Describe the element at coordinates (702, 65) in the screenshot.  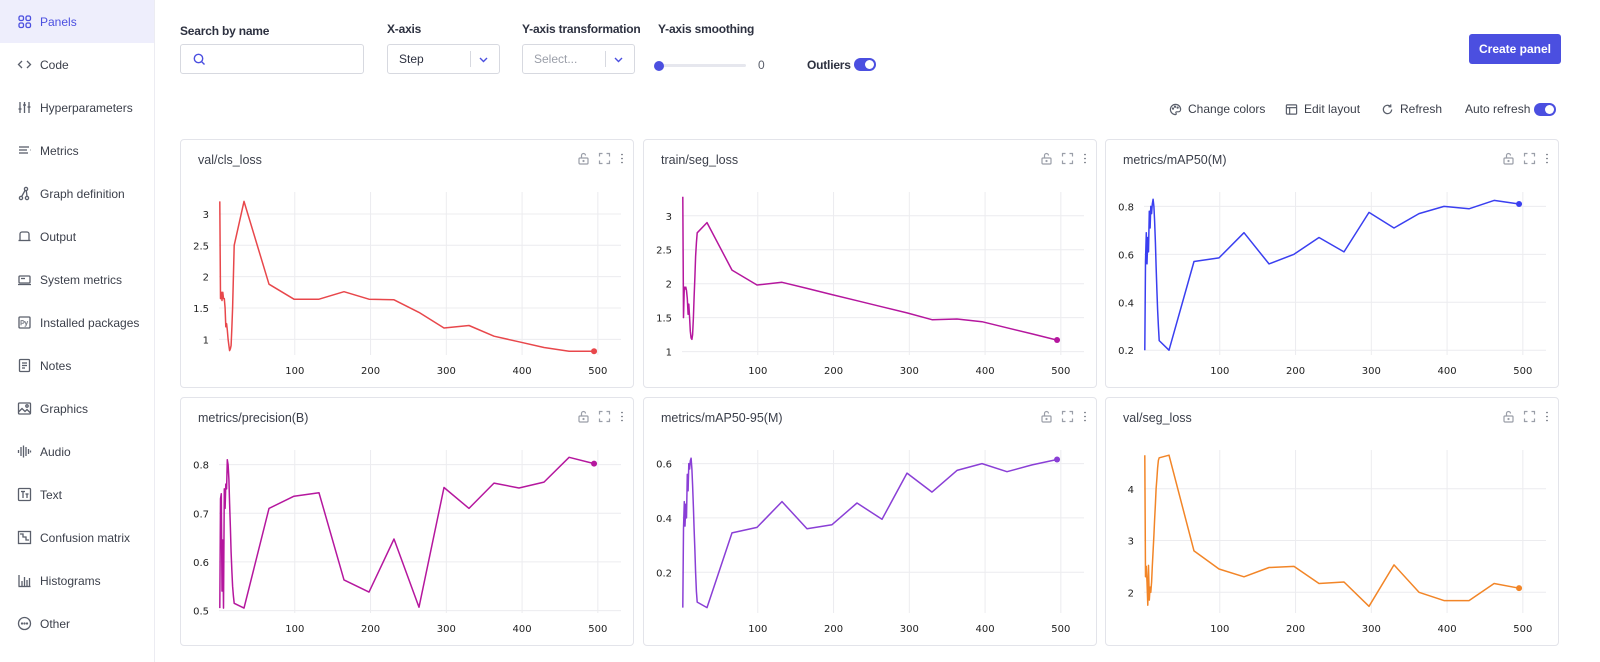
I see `smoothing-slider-track` at that location.